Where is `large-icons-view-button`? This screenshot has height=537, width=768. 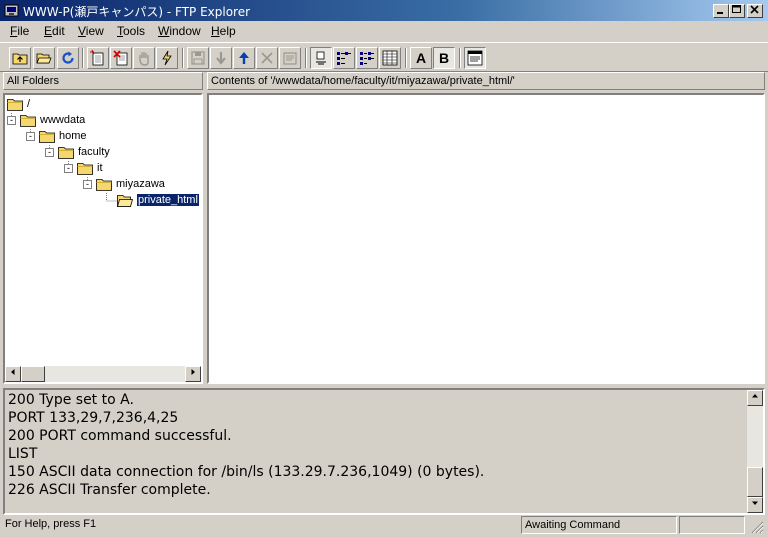
large-icons-view-button is located at coordinates (321, 58).